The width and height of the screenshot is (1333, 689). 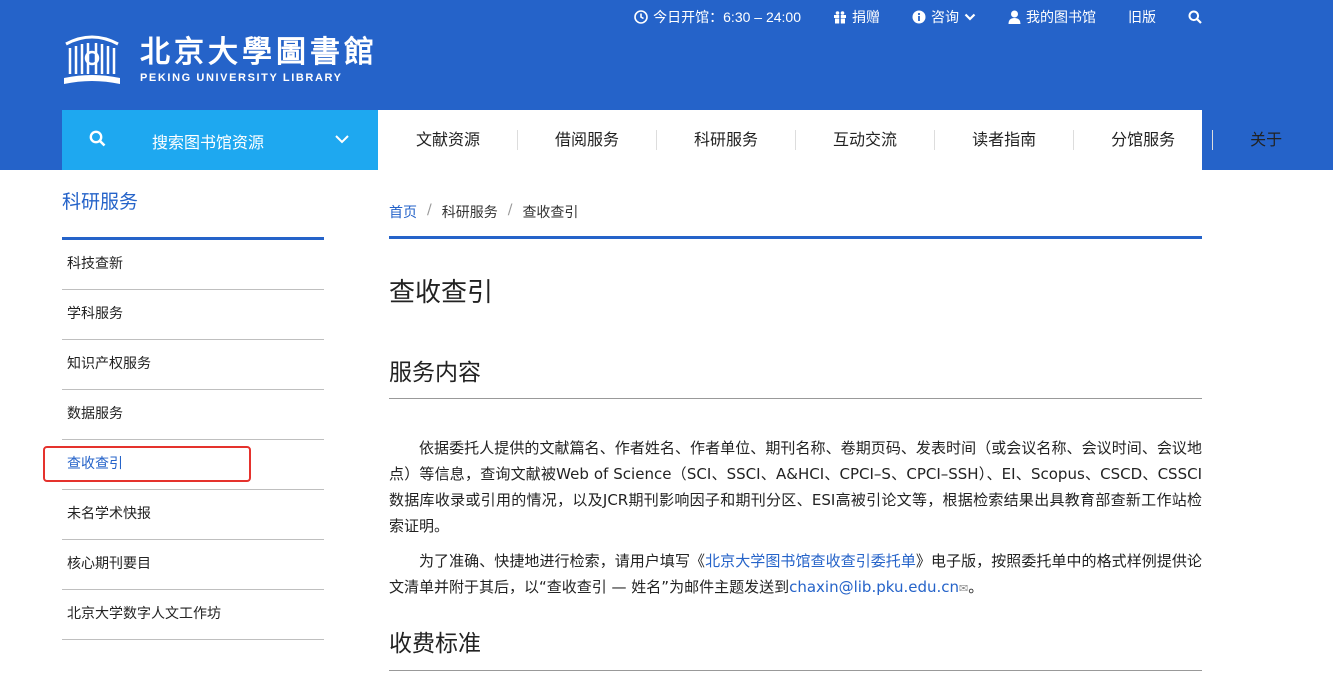 What do you see at coordinates (193, 365) in the screenshot?
I see `sidebar-item-ip-service: 知识产权服务` at bounding box center [193, 365].